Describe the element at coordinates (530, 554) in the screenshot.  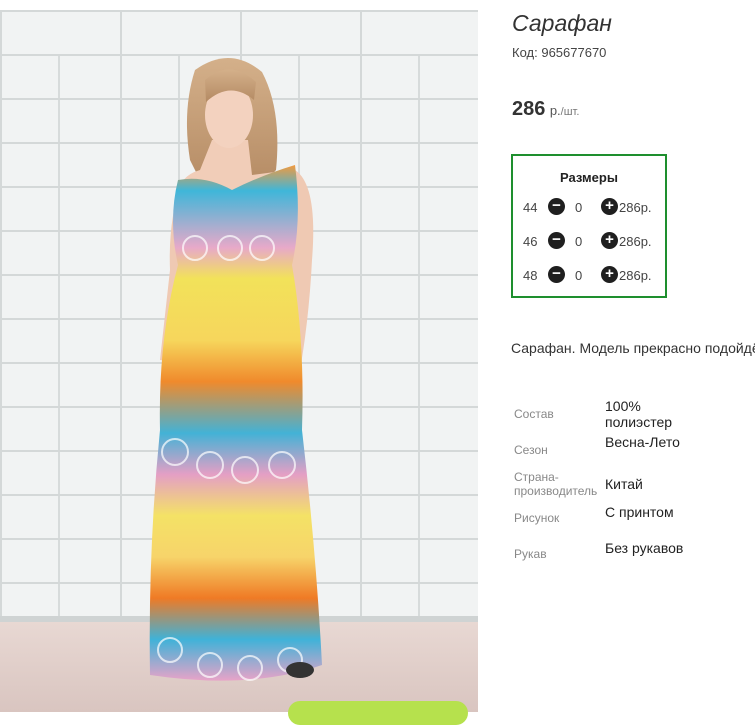
I see `property-key: Рукав` at that location.